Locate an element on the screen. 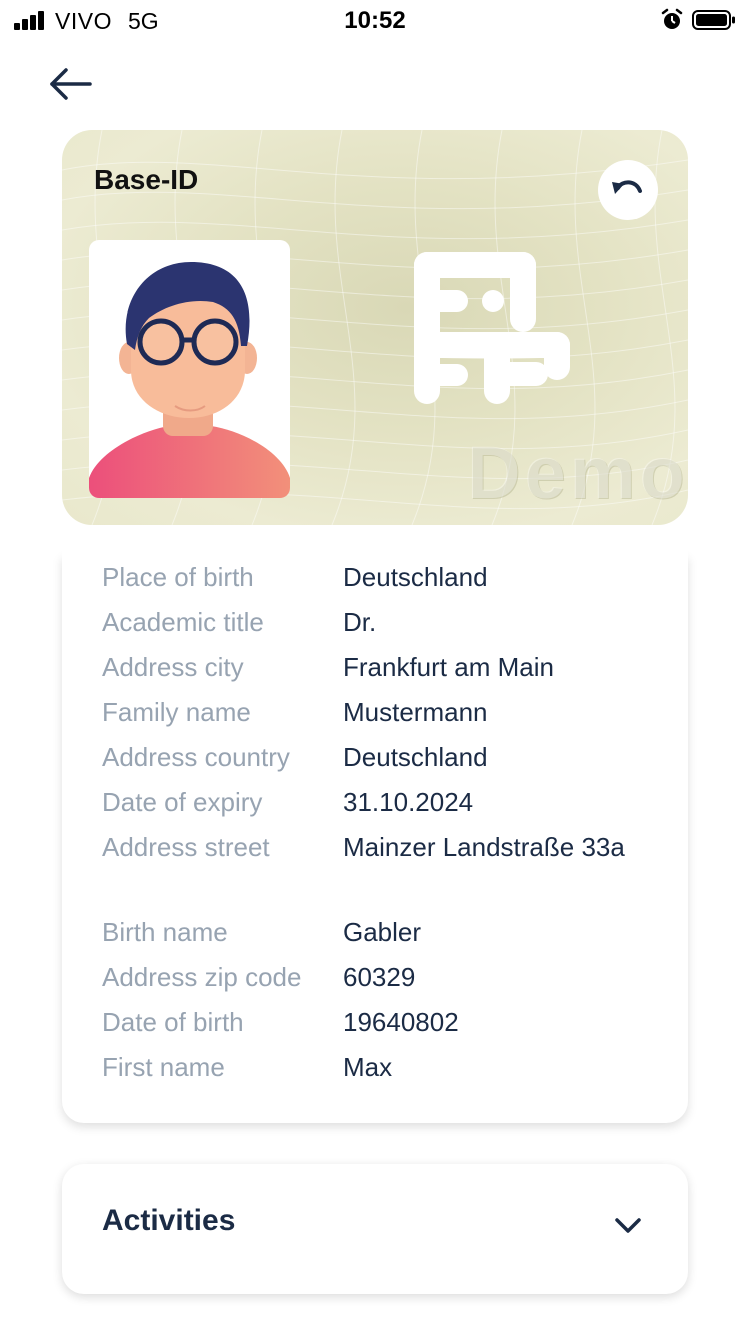 This screenshot has height=1334, width=750. detail-label: Date of expiry is located at coordinates (182, 802).